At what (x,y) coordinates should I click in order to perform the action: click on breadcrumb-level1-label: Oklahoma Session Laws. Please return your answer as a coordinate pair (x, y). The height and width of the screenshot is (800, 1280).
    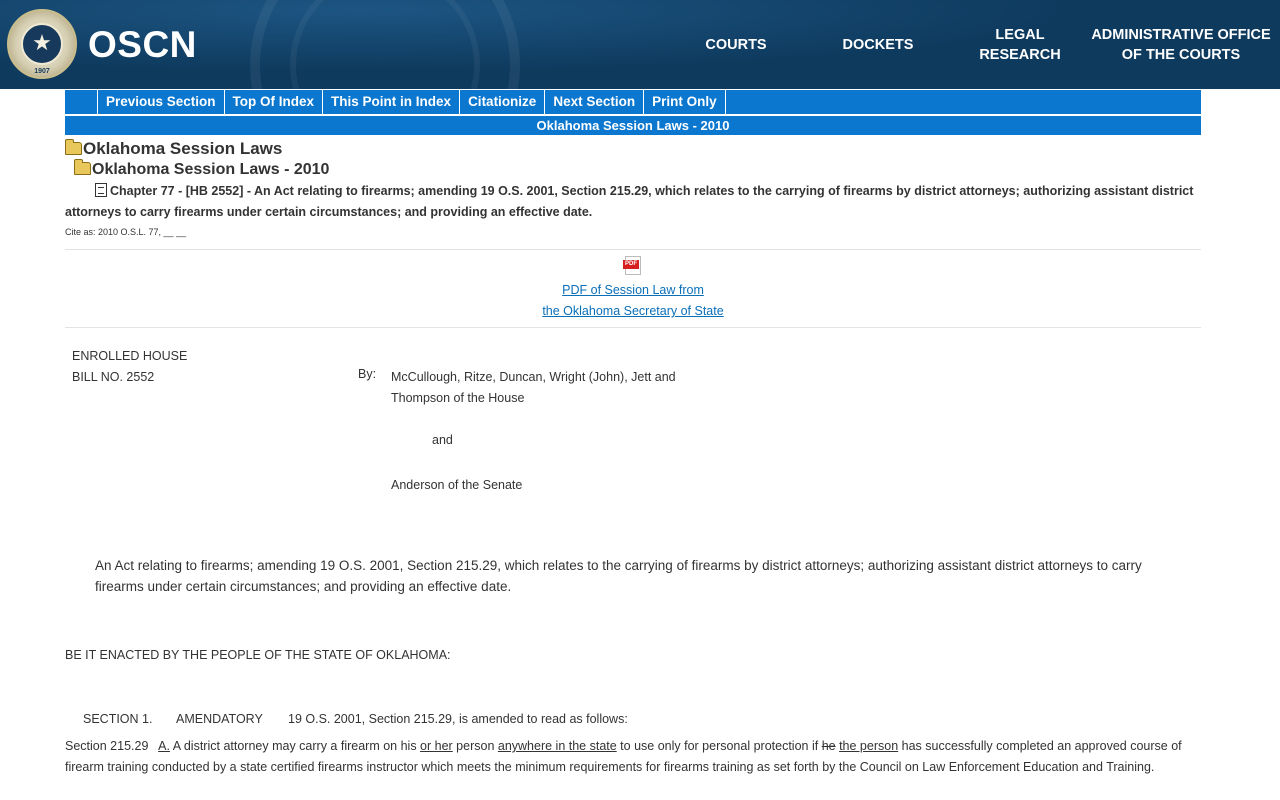
    Looking at the image, I should click on (183, 148).